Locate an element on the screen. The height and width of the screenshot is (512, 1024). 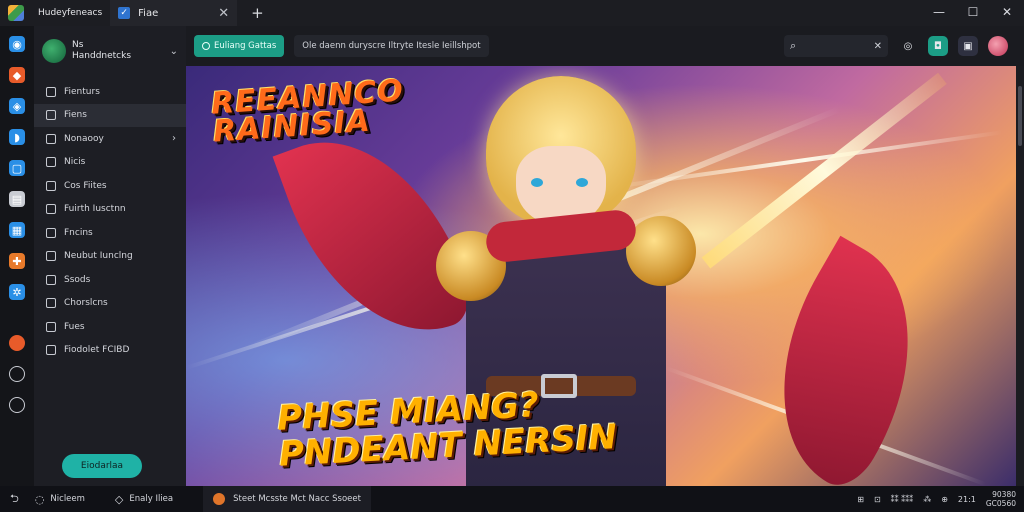
profile-name: Ns is located at coordinates (78, 45).